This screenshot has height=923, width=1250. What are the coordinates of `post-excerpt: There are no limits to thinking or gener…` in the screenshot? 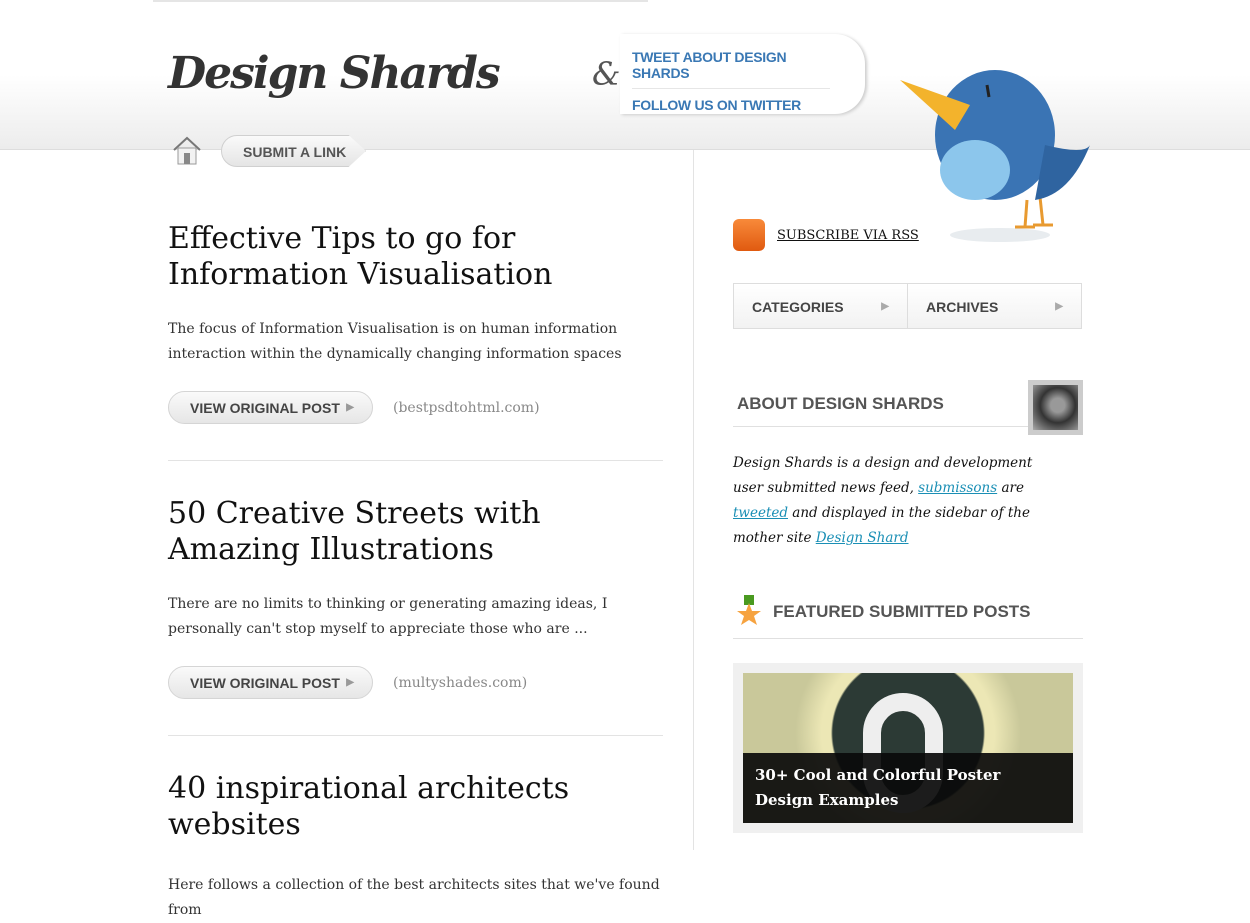 It's located at (388, 616).